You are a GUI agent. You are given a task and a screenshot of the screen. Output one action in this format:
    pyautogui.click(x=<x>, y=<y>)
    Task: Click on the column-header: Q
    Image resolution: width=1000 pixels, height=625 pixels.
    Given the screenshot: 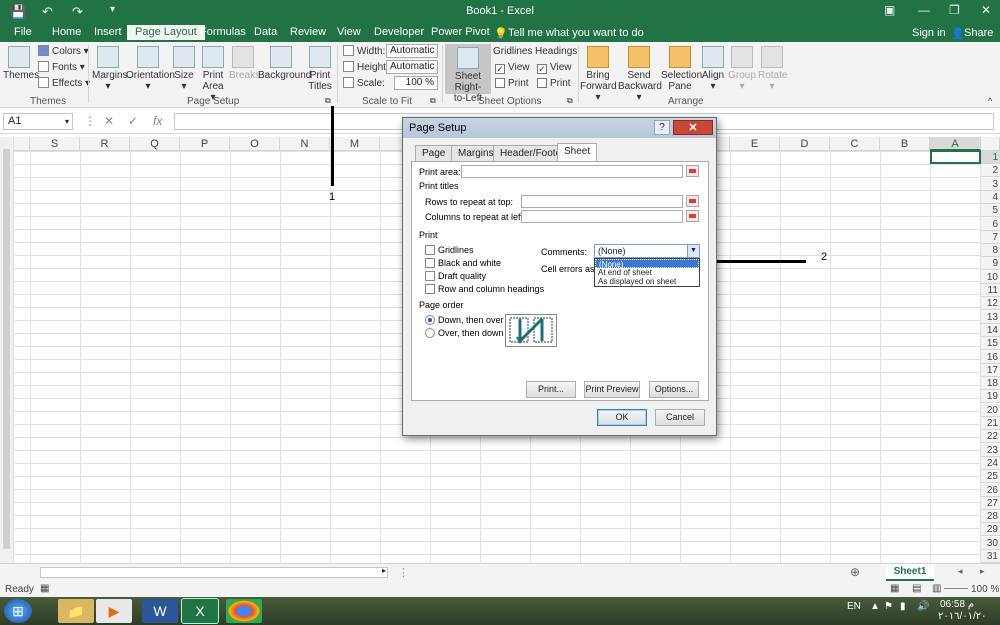 What is the action you would take?
    pyautogui.click(x=155, y=144)
    